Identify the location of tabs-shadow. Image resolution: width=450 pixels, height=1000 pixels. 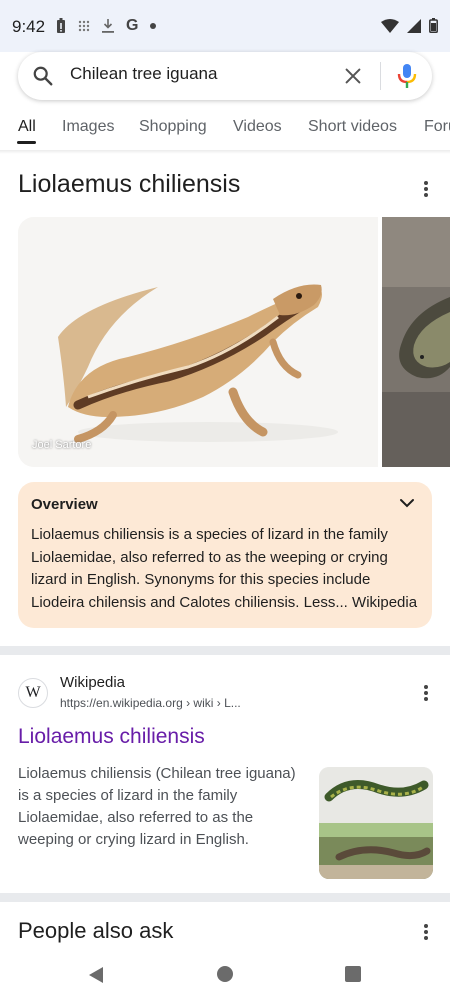
(225, 152).